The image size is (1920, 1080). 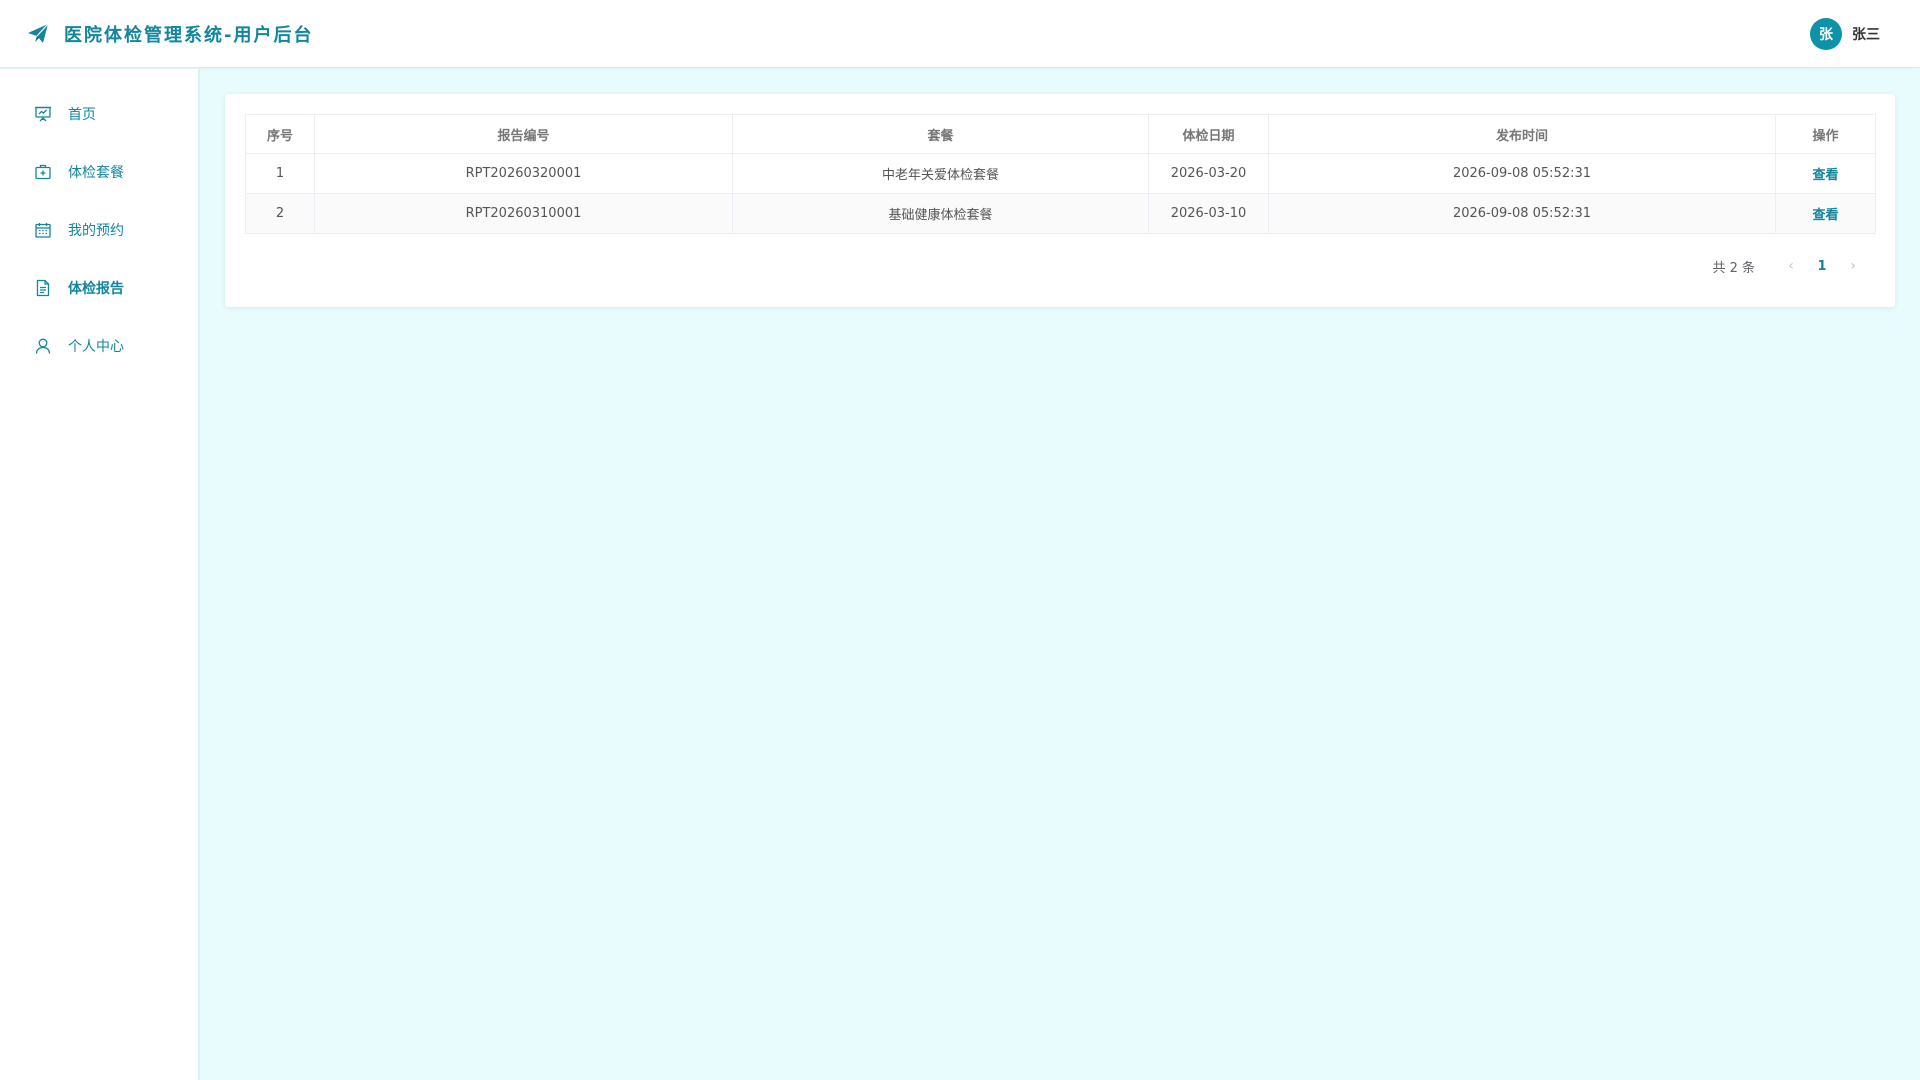 What do you see at coordinates (1522, 134) in the screenshot?
I see `column-header: 发布时间` at bounding box center [1522, 134].